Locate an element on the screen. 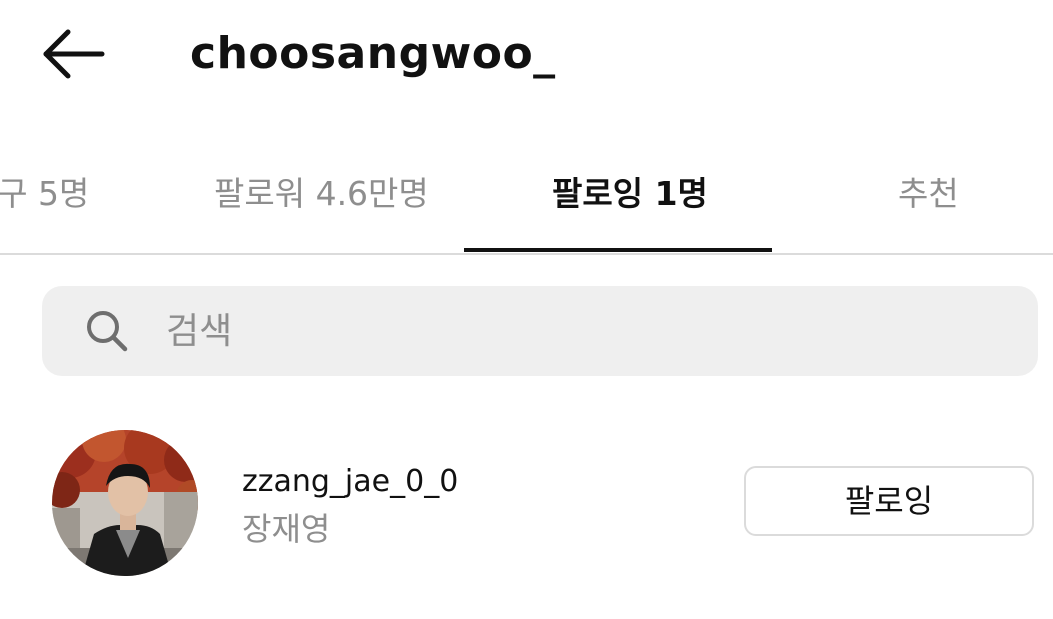 Image resolution: width=1053 pixels, height=619 pixels. avatar is located at coordinates (125, 503).